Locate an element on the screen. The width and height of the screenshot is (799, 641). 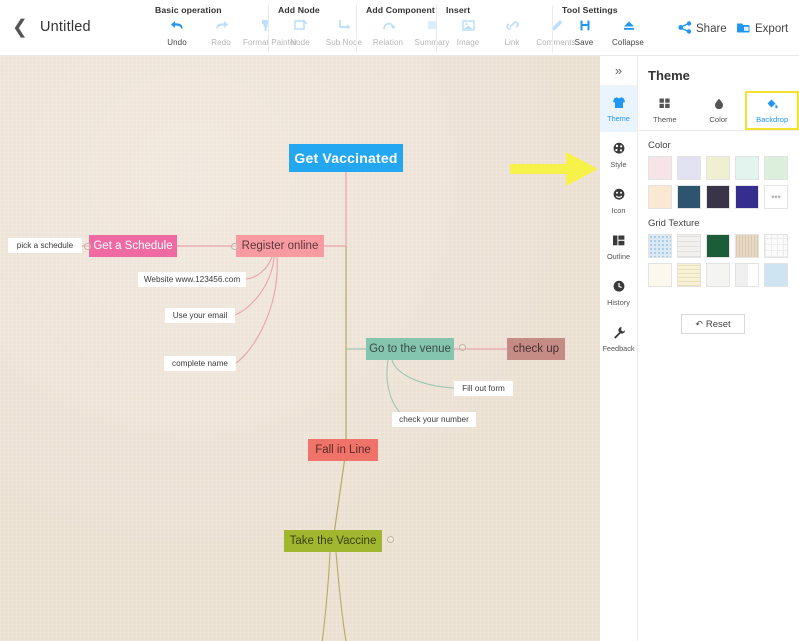
panel-title: Theme is located at coordinates (669, 75).